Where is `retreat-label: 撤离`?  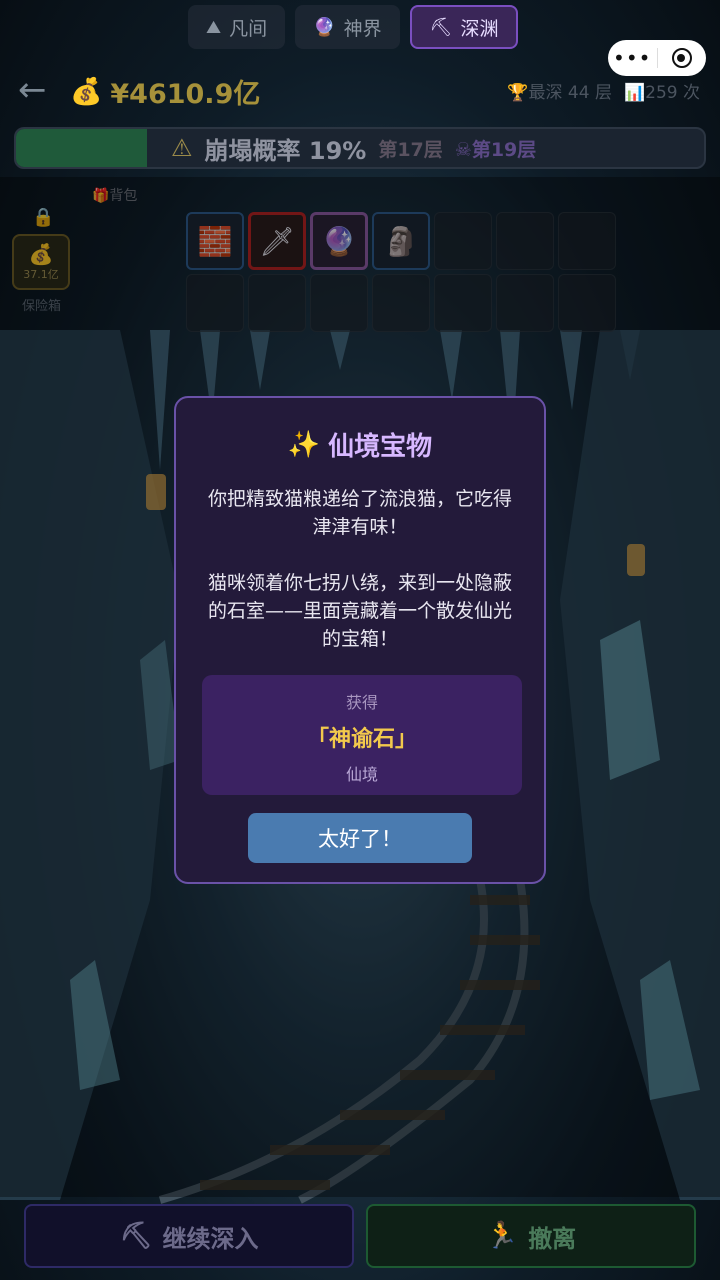 retreat-label: 撤离 is located at coordinates (552, 1238).